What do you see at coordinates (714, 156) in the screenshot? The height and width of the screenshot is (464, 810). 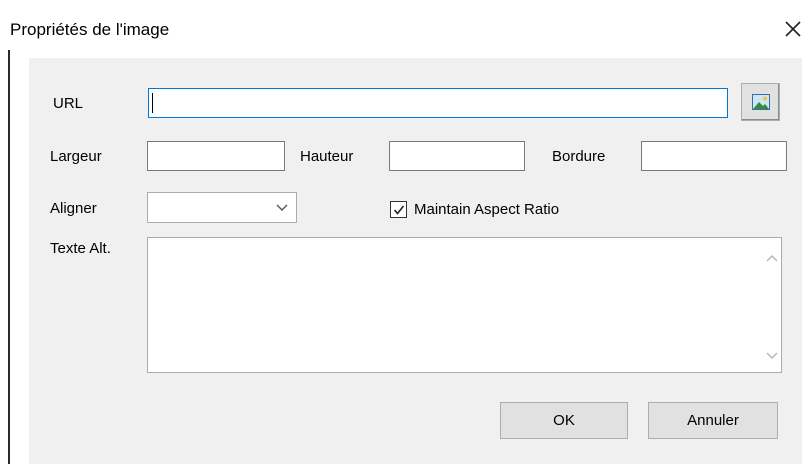 I see `border-input` at bounding box center [714, 156].